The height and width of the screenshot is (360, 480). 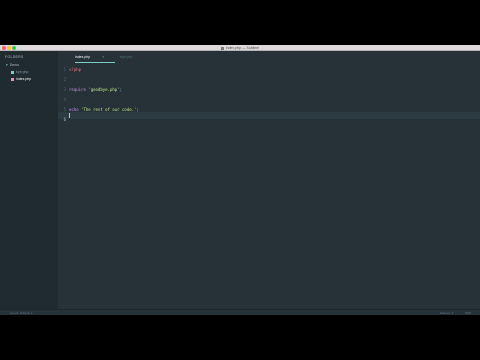 What do you see at coordinates (64, 109) in the screenshot?
I see `line-number: 5` at bounding box center [64, 109].